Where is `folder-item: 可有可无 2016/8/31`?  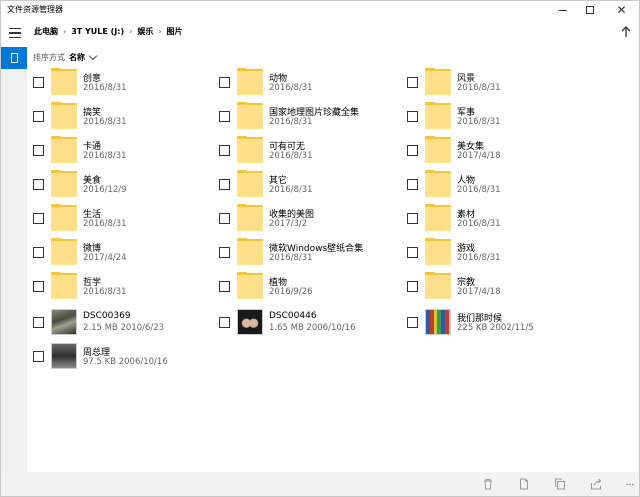
folder-item: 可有可无 2016/8/31 is located at coordinates (305, 149).